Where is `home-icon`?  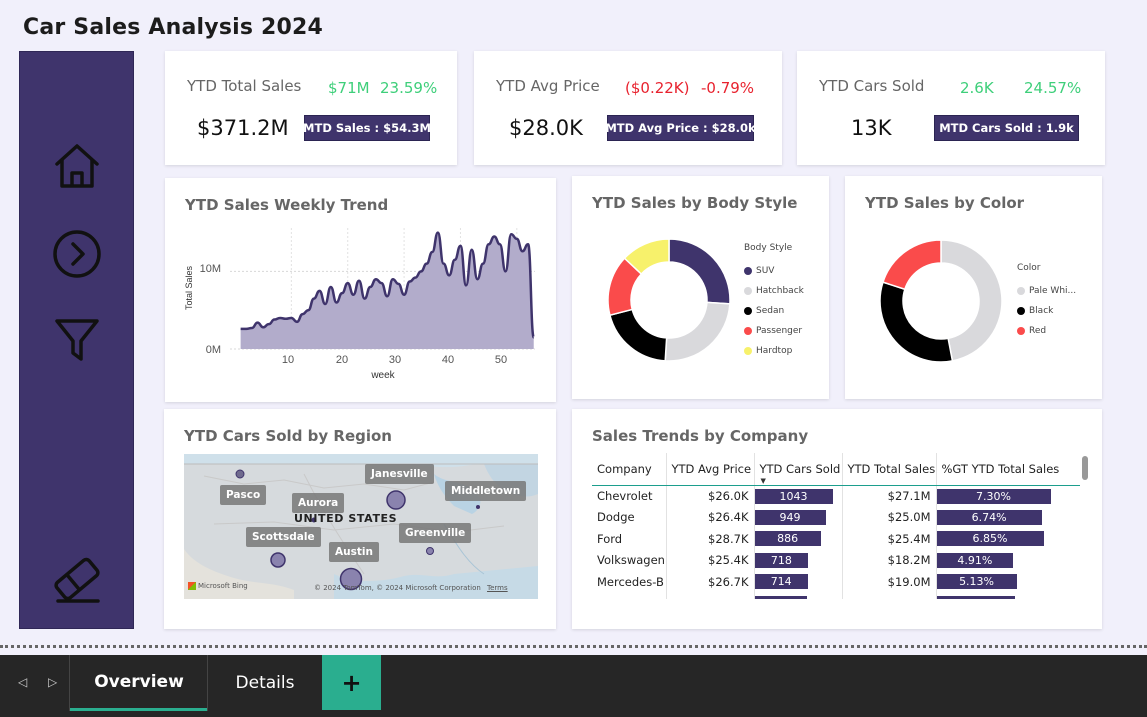 home-icon is located at coordinates (77, 166).